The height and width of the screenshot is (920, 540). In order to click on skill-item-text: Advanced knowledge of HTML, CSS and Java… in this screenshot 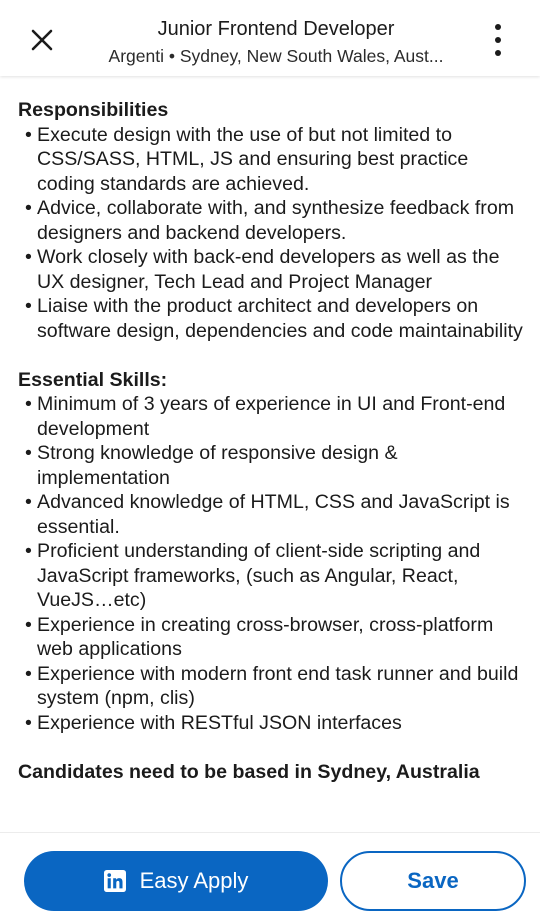, I will do `click(273, 514)`.